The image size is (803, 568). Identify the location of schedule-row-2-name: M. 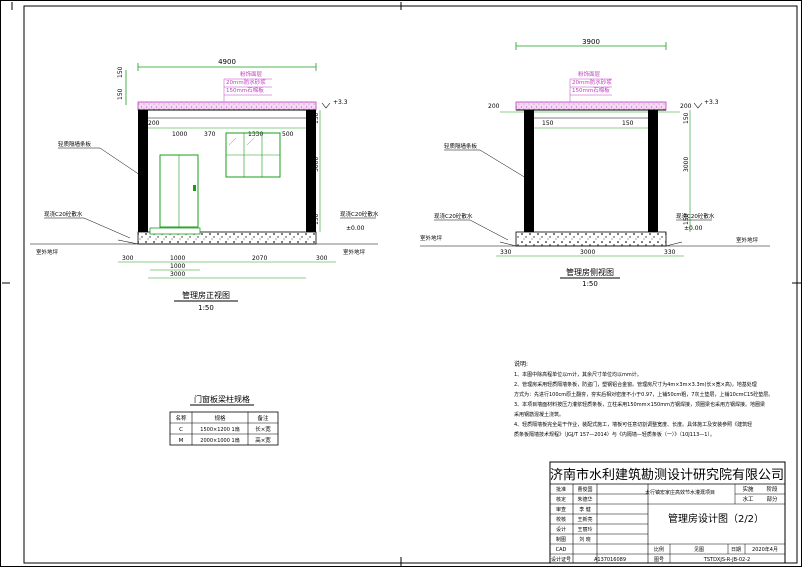
(181, 441).